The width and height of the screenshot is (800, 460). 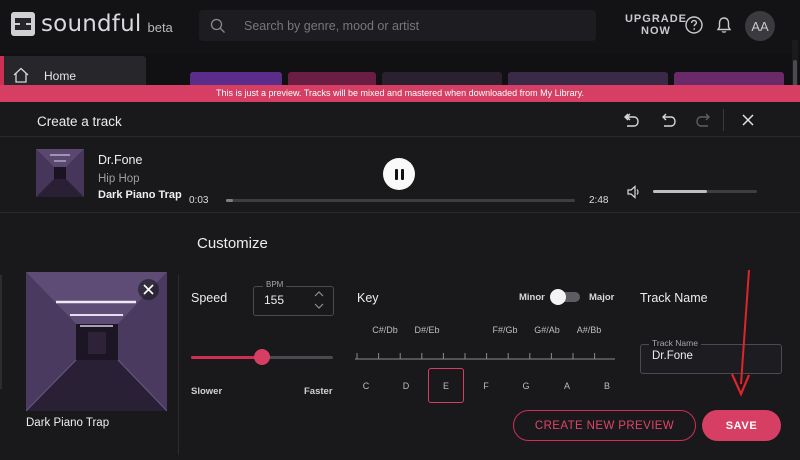 What do you see at coordinates (567, 386) in the screenshot?
I see `key-option-a: A` at bounding box center [567, 386].